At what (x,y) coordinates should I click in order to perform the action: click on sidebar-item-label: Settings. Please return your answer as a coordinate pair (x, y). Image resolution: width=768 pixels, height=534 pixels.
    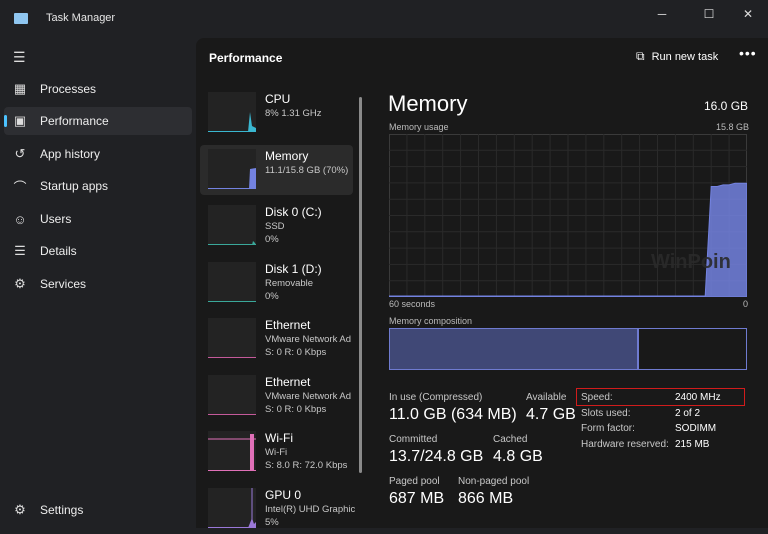
    Looking at the image, I should click on (62, 510).